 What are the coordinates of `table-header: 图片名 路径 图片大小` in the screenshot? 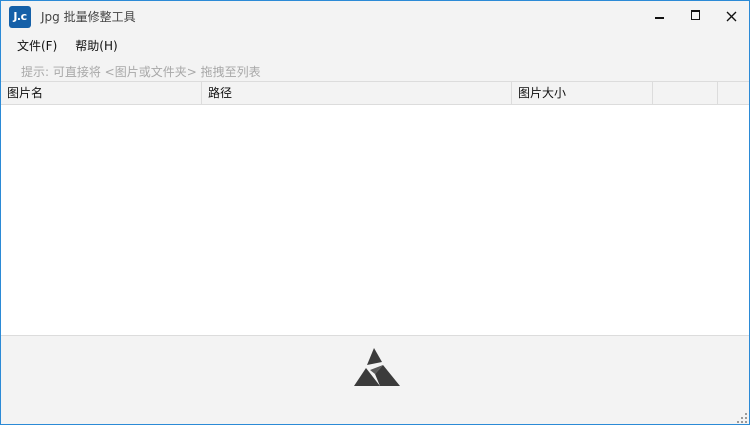 It's located at (375, 93).